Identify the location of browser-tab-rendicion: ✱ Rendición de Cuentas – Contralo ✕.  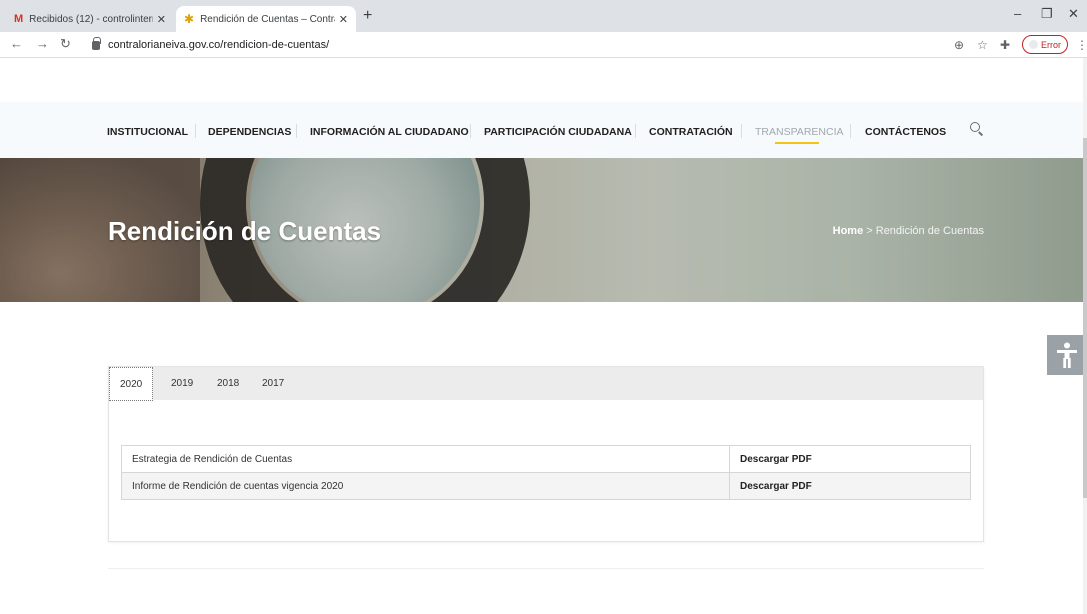
(266, 19).